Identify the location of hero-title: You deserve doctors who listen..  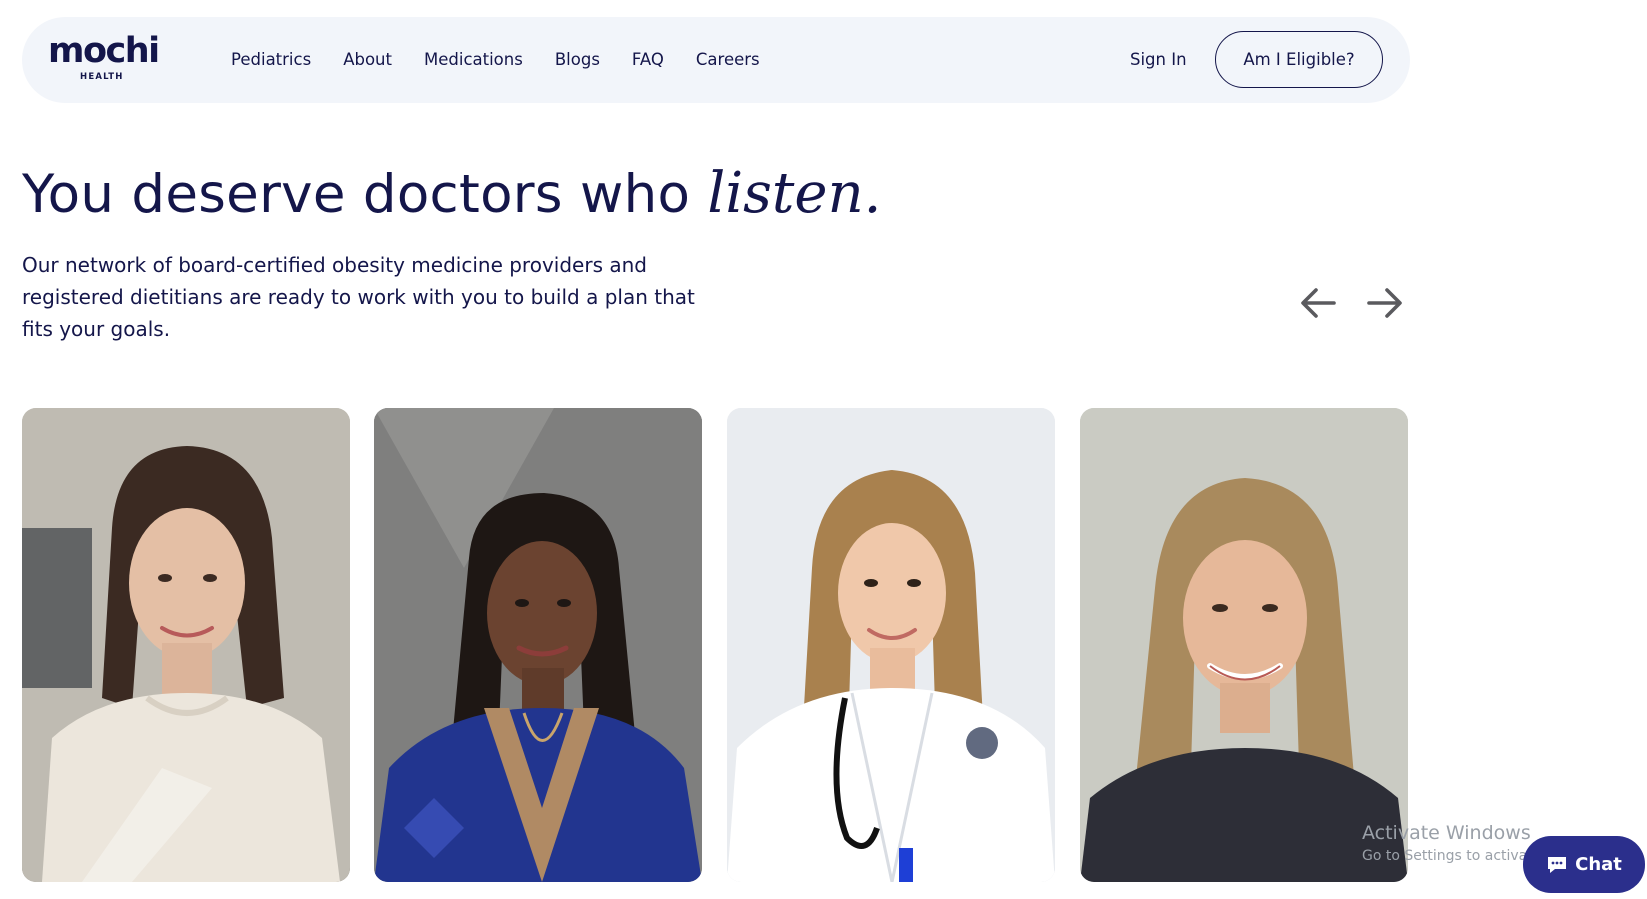
(451, 194).